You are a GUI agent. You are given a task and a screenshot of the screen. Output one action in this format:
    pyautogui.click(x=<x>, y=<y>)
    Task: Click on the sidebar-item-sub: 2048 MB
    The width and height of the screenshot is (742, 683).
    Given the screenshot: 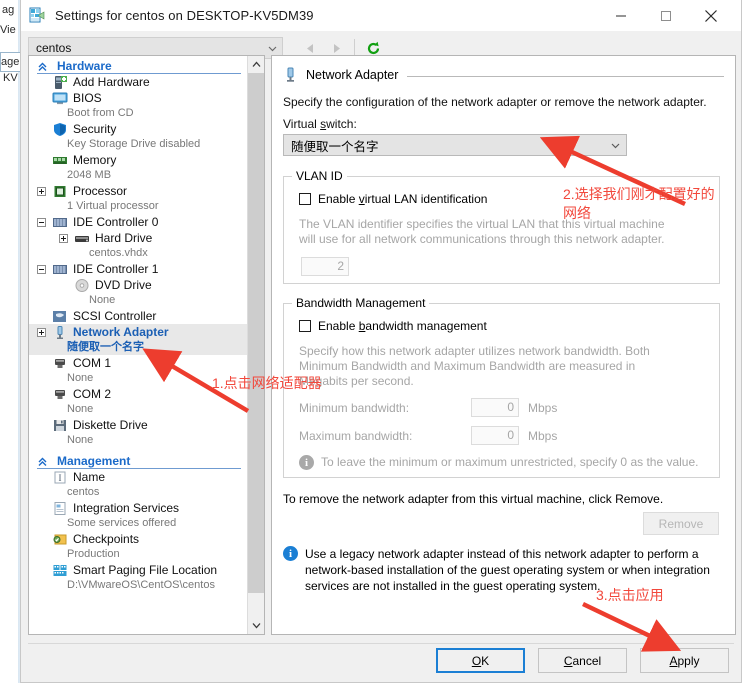 What is the action you would take?
    pyautogui.click(x=89, y=175)
    